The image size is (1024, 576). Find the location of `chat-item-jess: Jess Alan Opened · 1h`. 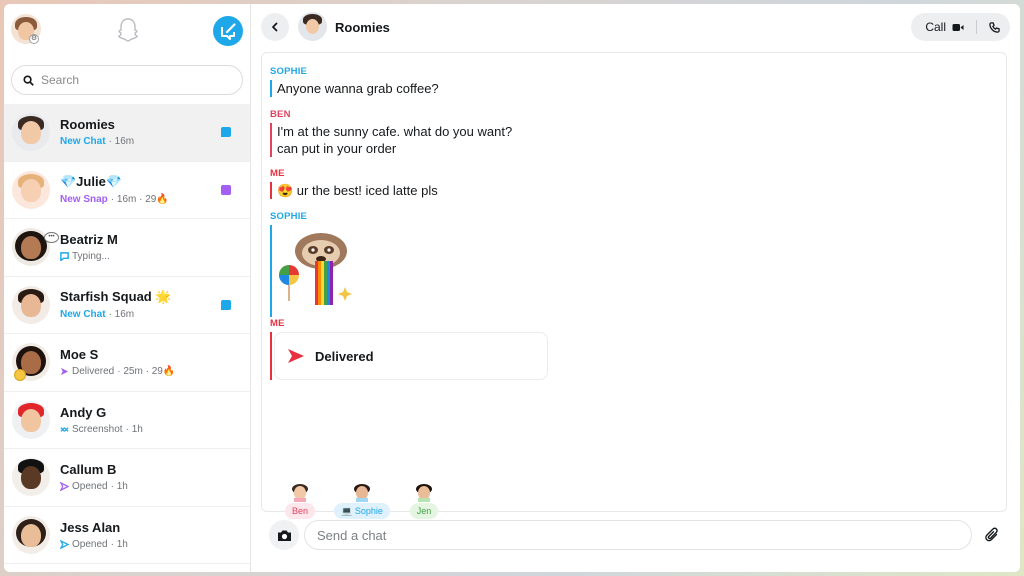

chat-item-jess: Jess Alan Opened · 1h is located at coordinates (127, 535).